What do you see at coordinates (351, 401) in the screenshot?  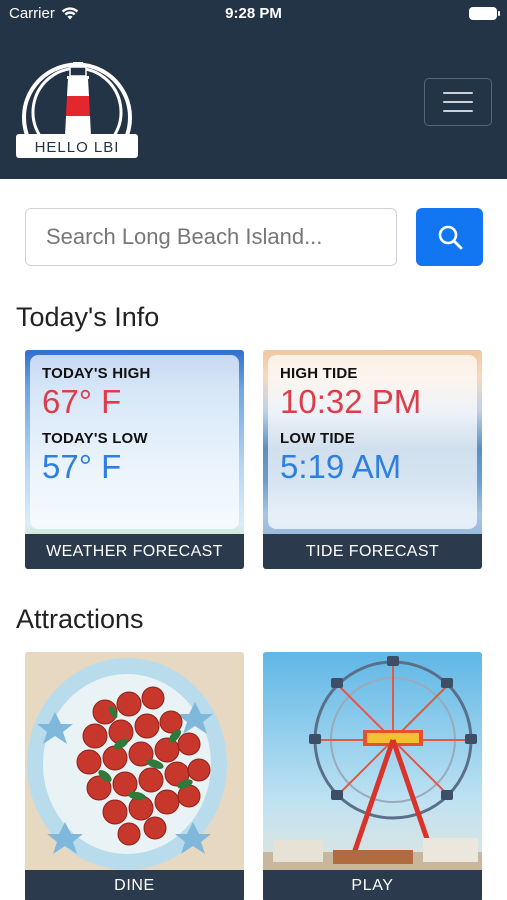 I see `high-tide-value: 10:32 PM` at bounding box center [351, 401].